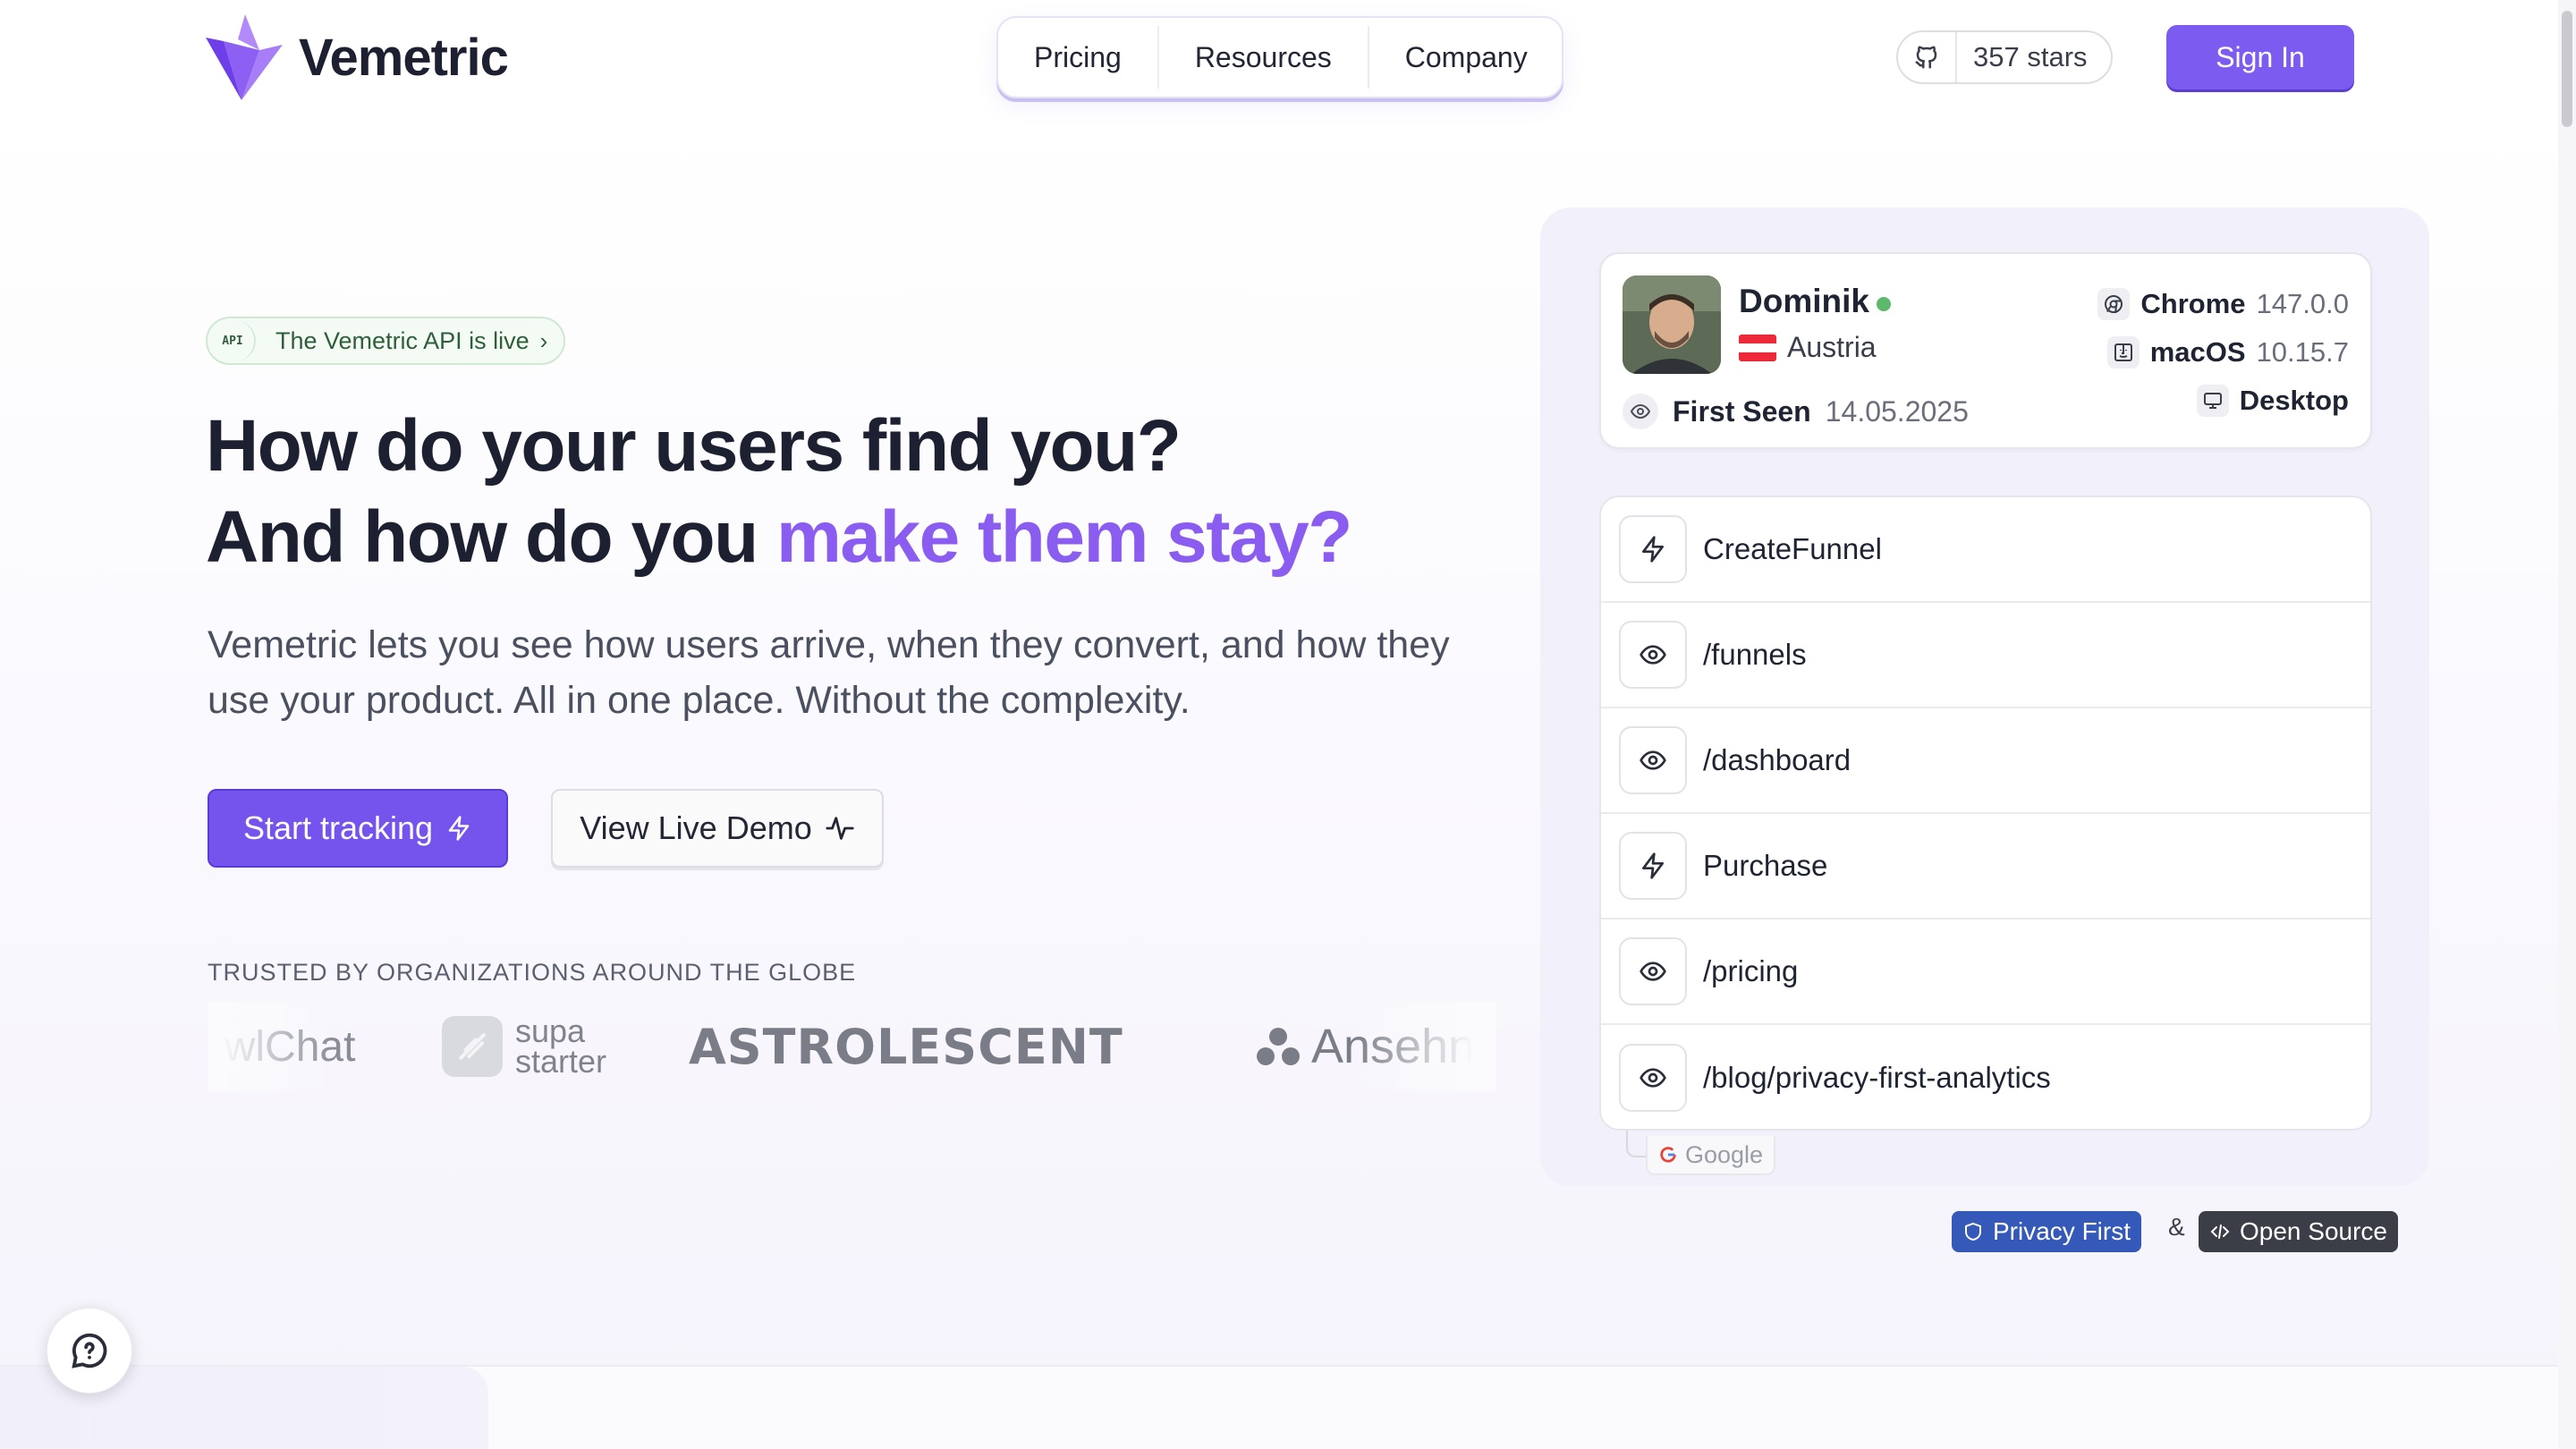  Describe the element at coordinates (2567, 724) in the screenshot. I see `scrollbar-track` at that location.